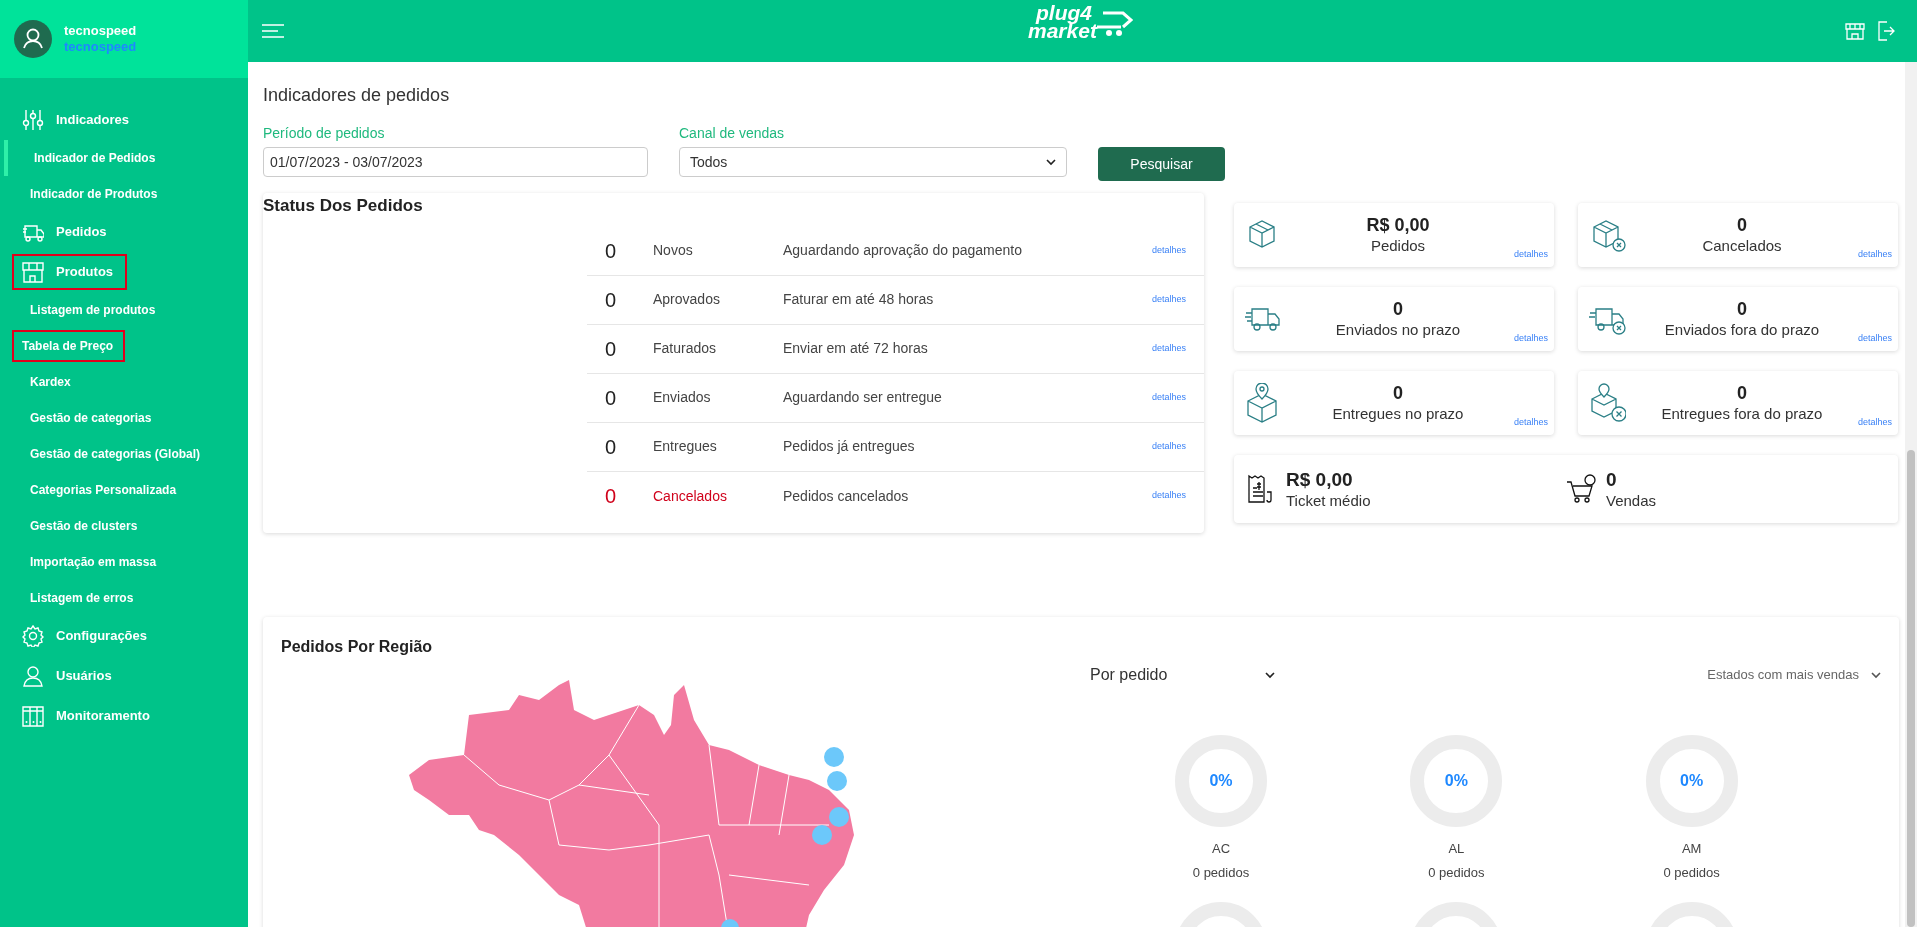  Describe the element at coordinates (873, 162) in the screenshot. I see `channel-select: Todos` at that location.